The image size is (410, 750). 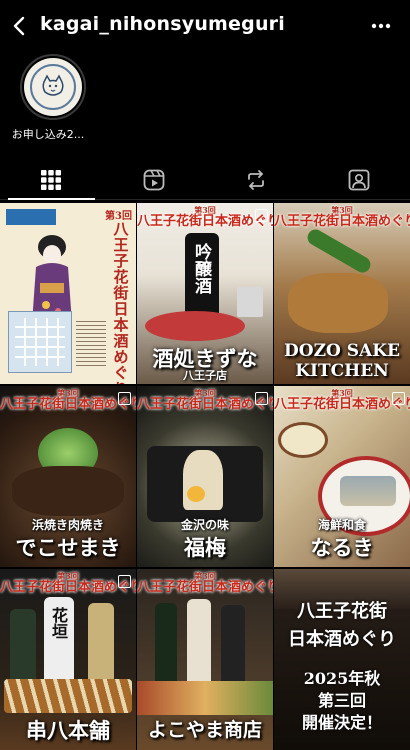 I want to click on repost-icon, so click(x=256, y=179).